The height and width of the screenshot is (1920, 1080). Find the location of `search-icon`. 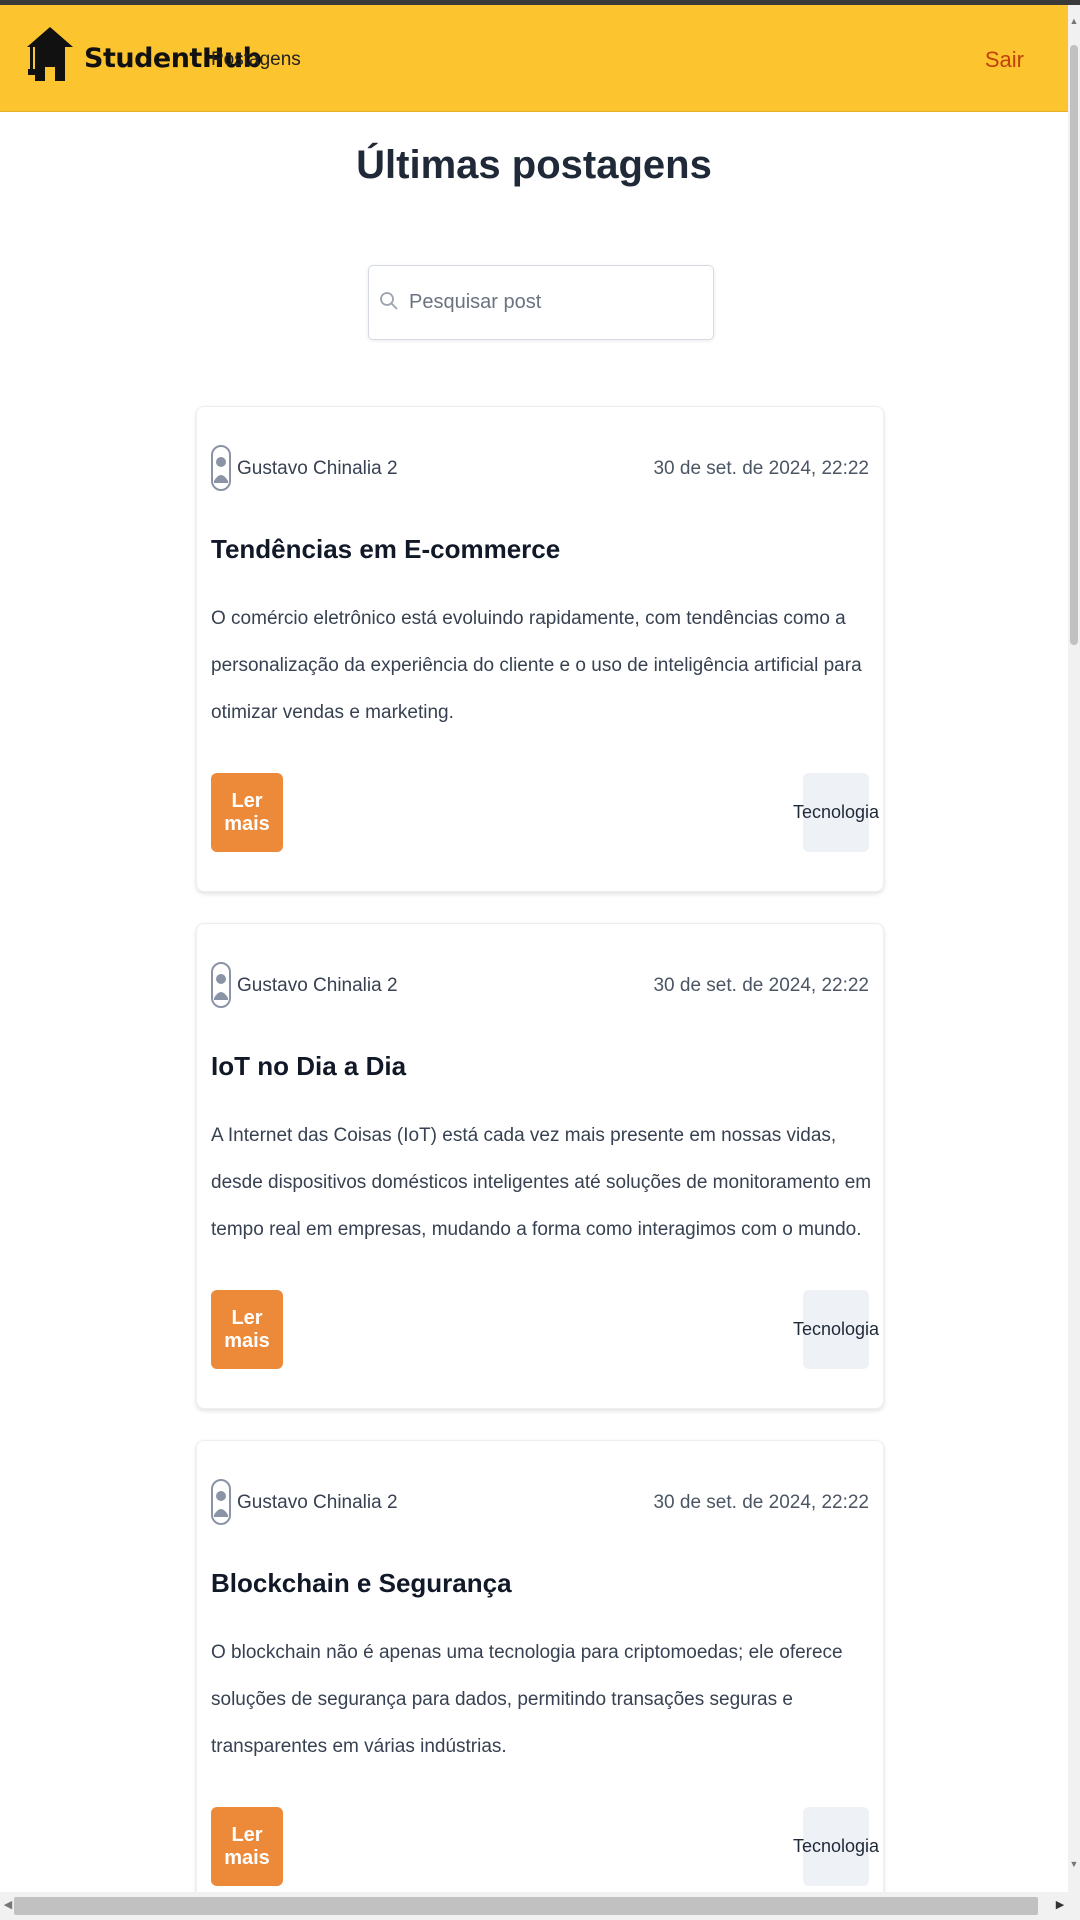

search-icon is located at coordinates (389, 301).